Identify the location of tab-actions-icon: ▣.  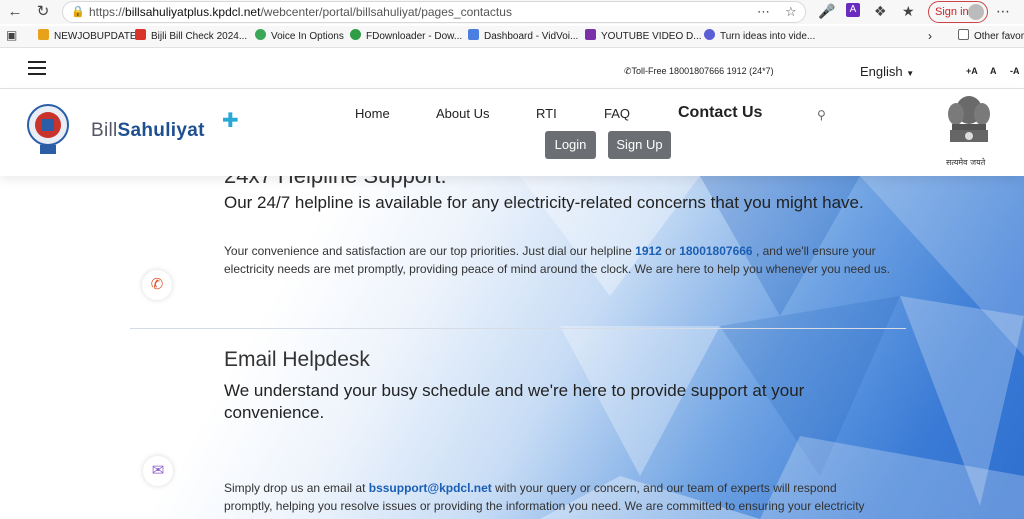
(11, 35).